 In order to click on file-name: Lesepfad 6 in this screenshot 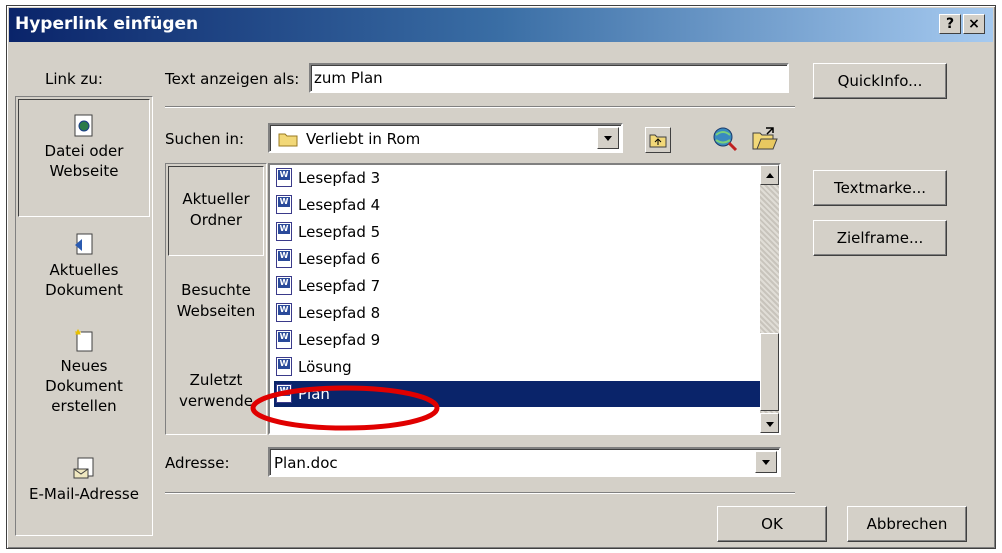, I will do `click(339, 259)`.